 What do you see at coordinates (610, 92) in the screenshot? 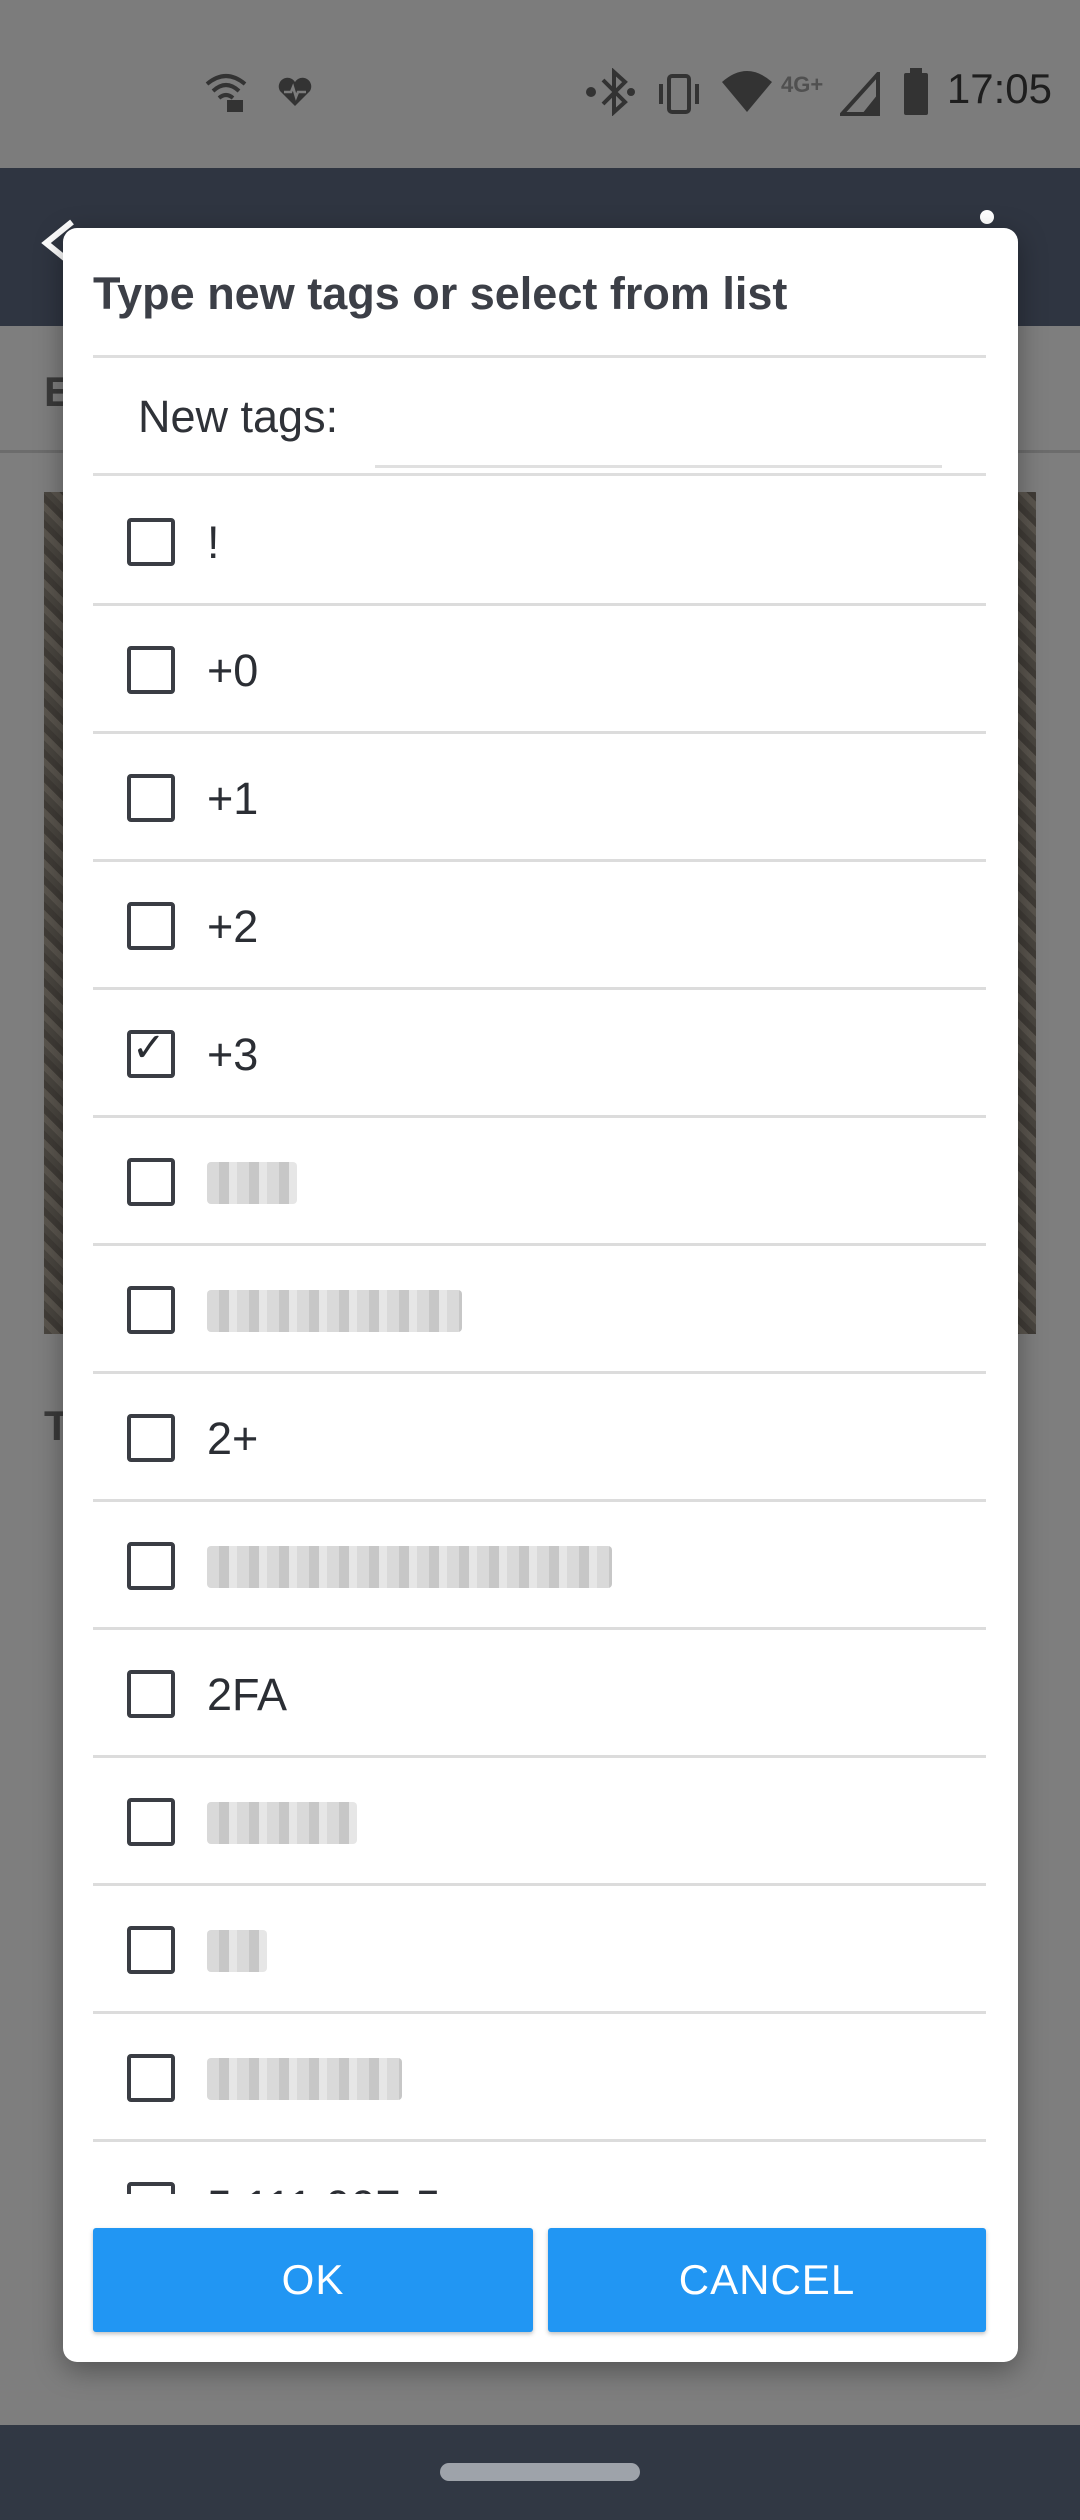
I see `bluetooth-icon` at bounding box center [610, 92].